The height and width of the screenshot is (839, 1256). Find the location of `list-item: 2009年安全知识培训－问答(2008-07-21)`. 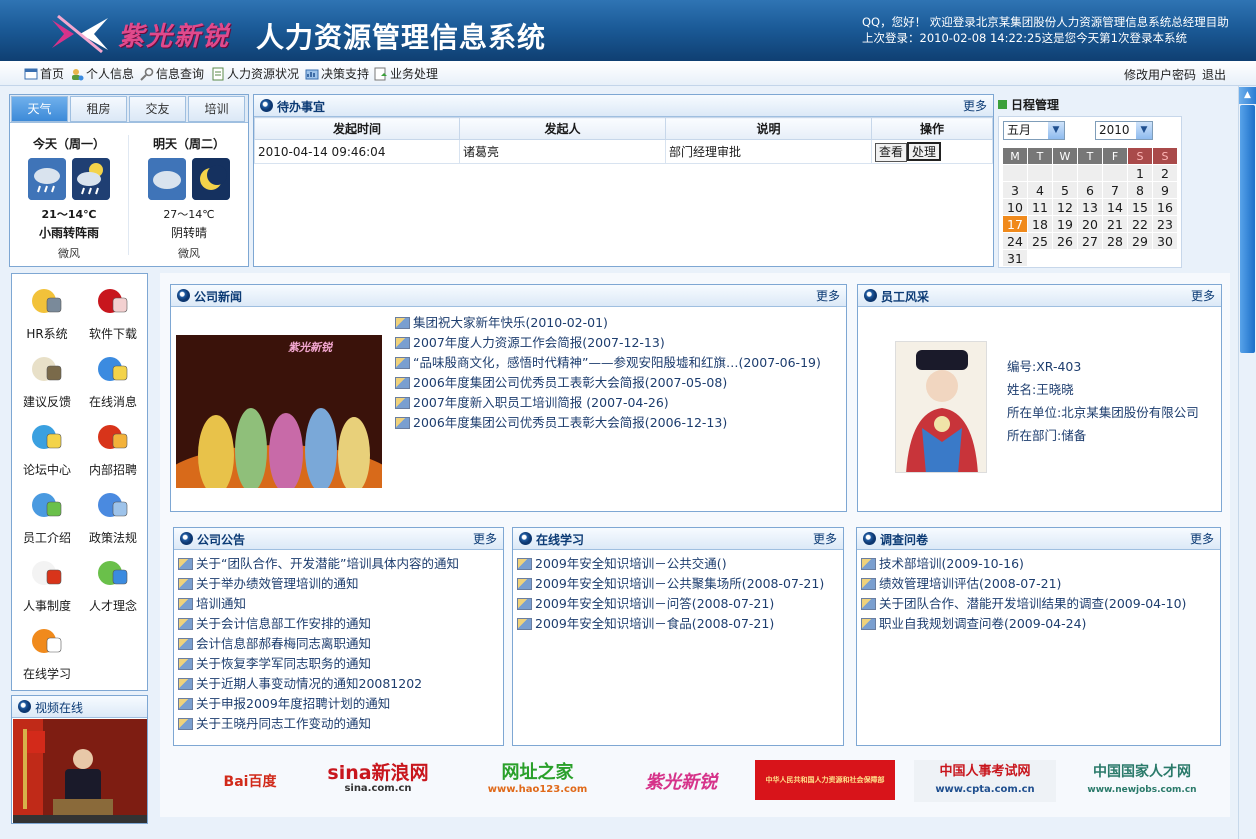

list-item: 2009年安全知识培训－问答(2008-07-21) is located at coordinates (670, 604).